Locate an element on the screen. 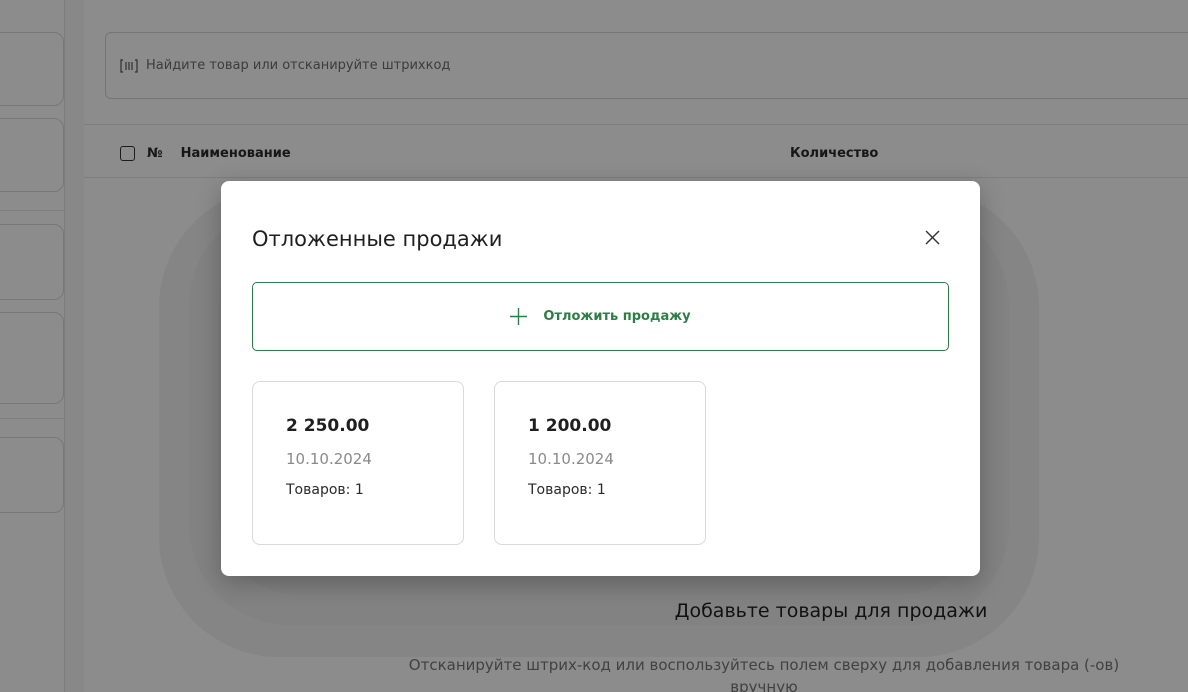  postpone-sale-button: Отложить продажу is located at coordinates (600, 316).